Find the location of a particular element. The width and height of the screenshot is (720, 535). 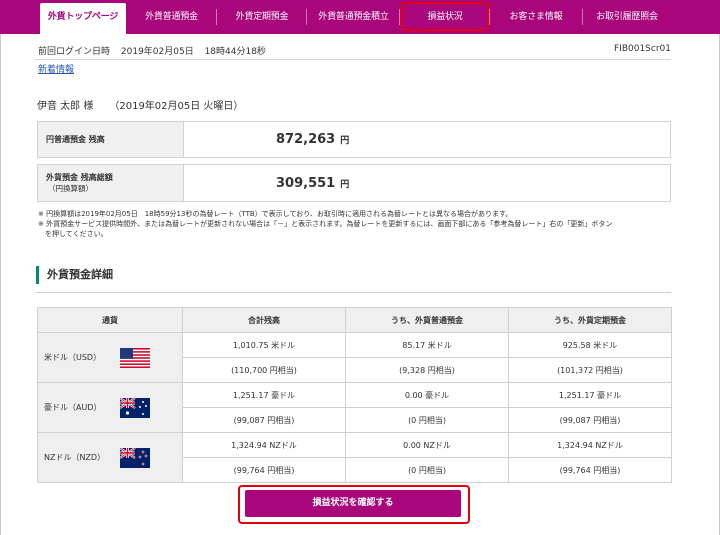

user-name: 伊音 太郎 様 is located at coordinates (65, 106).